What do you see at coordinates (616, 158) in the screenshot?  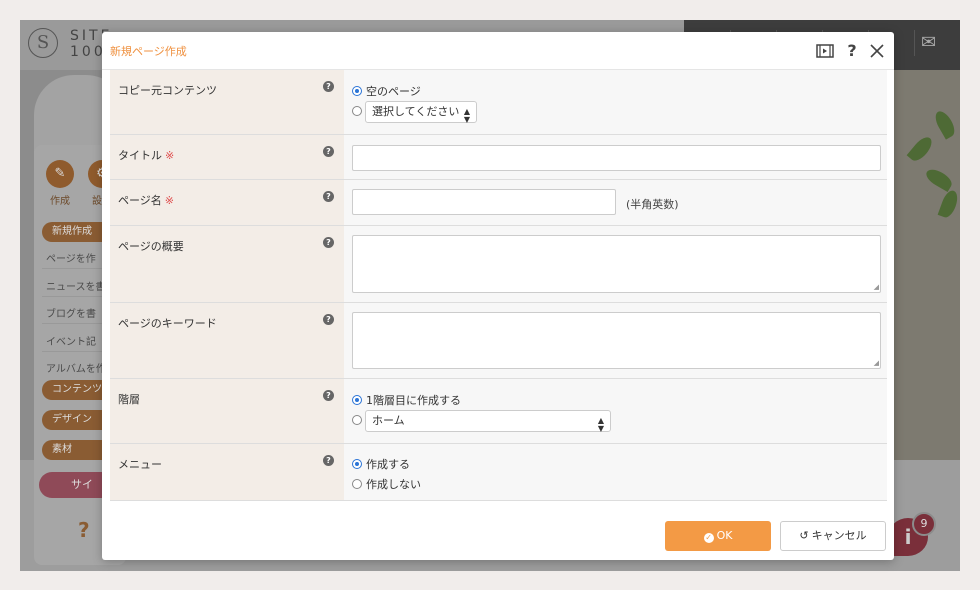 I see `title-input` at bounding box center [616, 158].